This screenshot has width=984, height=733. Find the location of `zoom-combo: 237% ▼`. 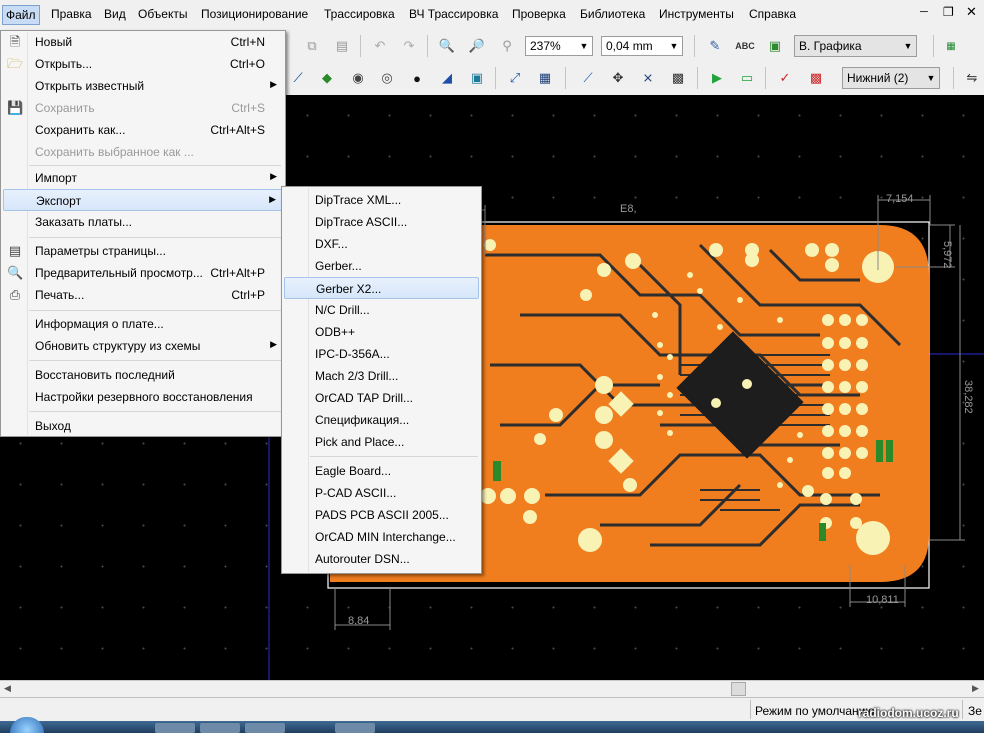

zoom-combo: 237% ▼ is located at coordinates (559, 46).